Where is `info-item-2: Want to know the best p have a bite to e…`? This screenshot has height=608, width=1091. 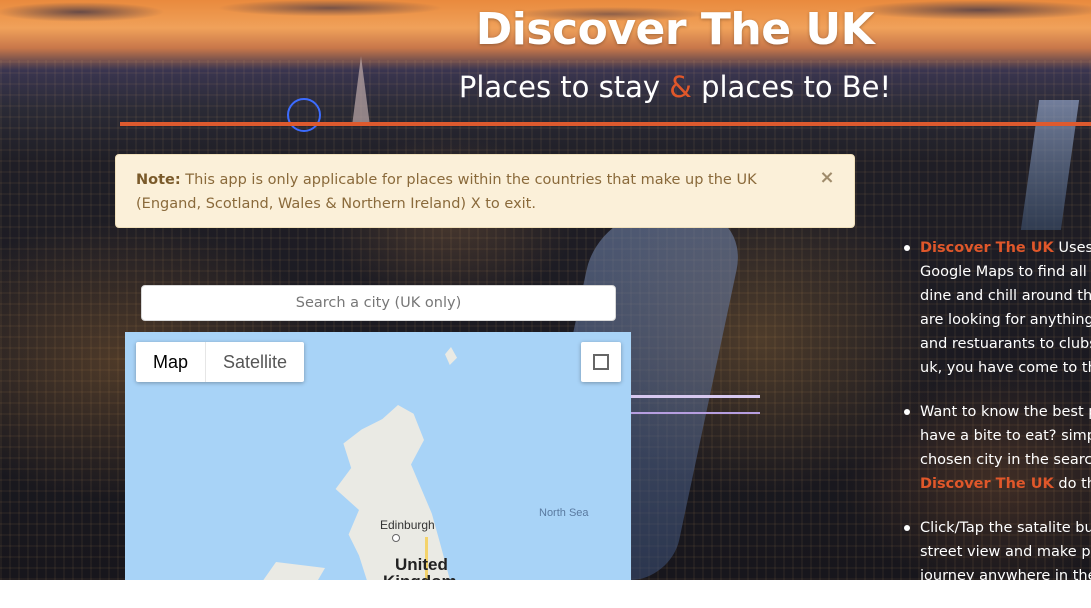
info-item-2: Want to know the best p have a bite to e… is located at coordinates (997, 448).